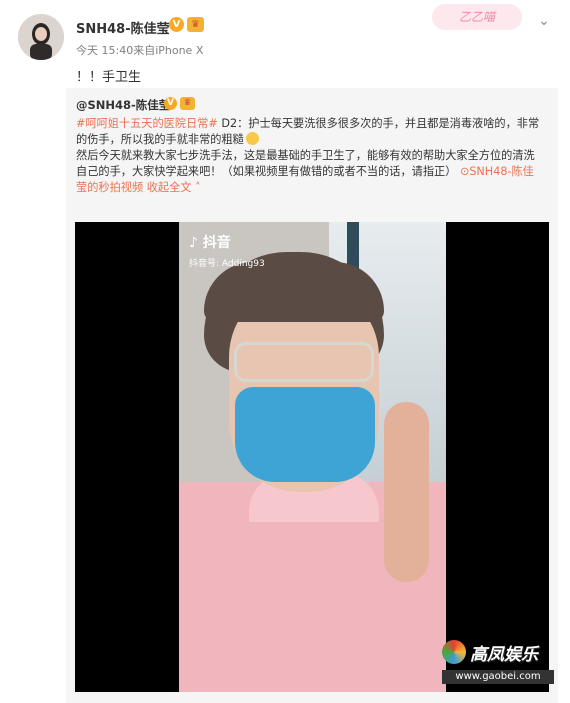 The height and width of the screenshot is (703, 570). I want to click on watermark-text: 高凤娱乐, so click(504, 655).